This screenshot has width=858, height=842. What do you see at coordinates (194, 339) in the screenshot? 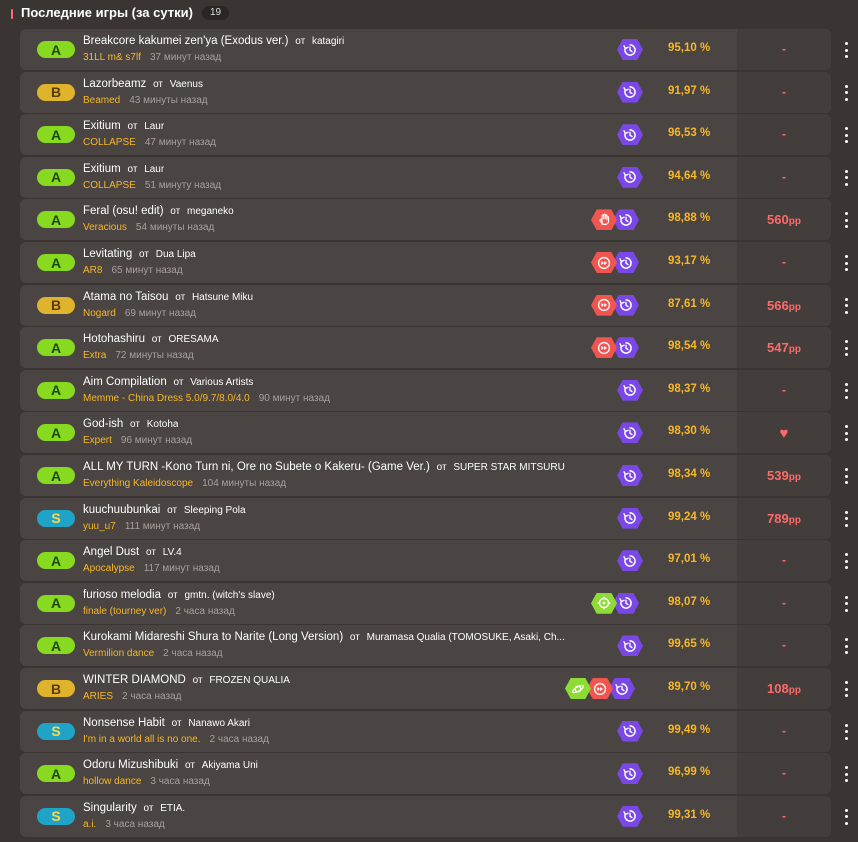
I see `song-artist: ORESAMA` at bounding box center [194, 339].